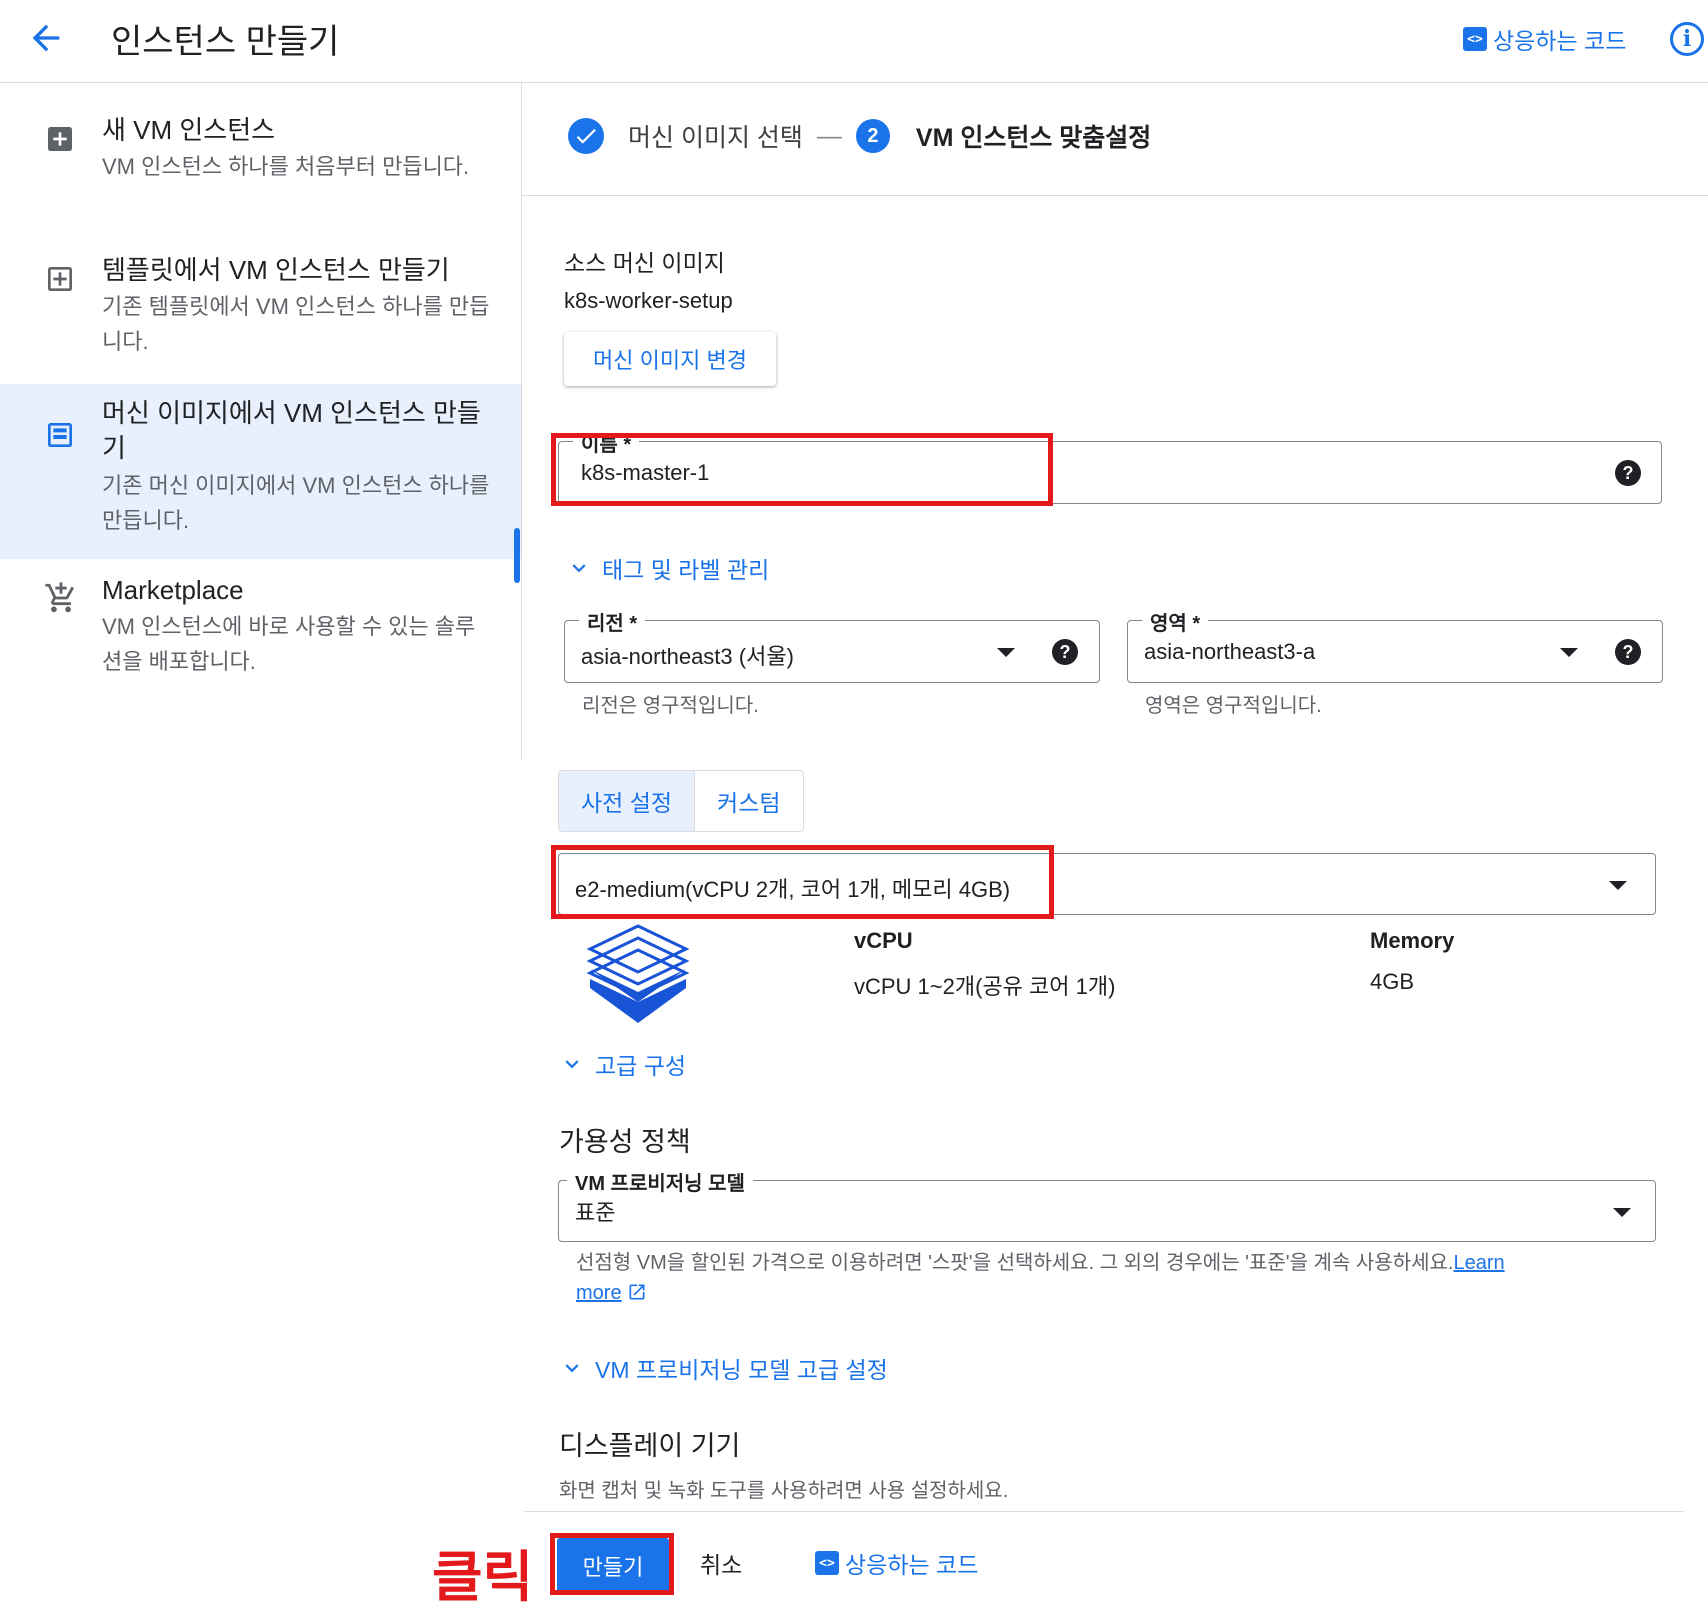  Describe the element at coordinates (225, 42) in the screenshot. I see `page-title: 인스턴스 만들기` at that location.